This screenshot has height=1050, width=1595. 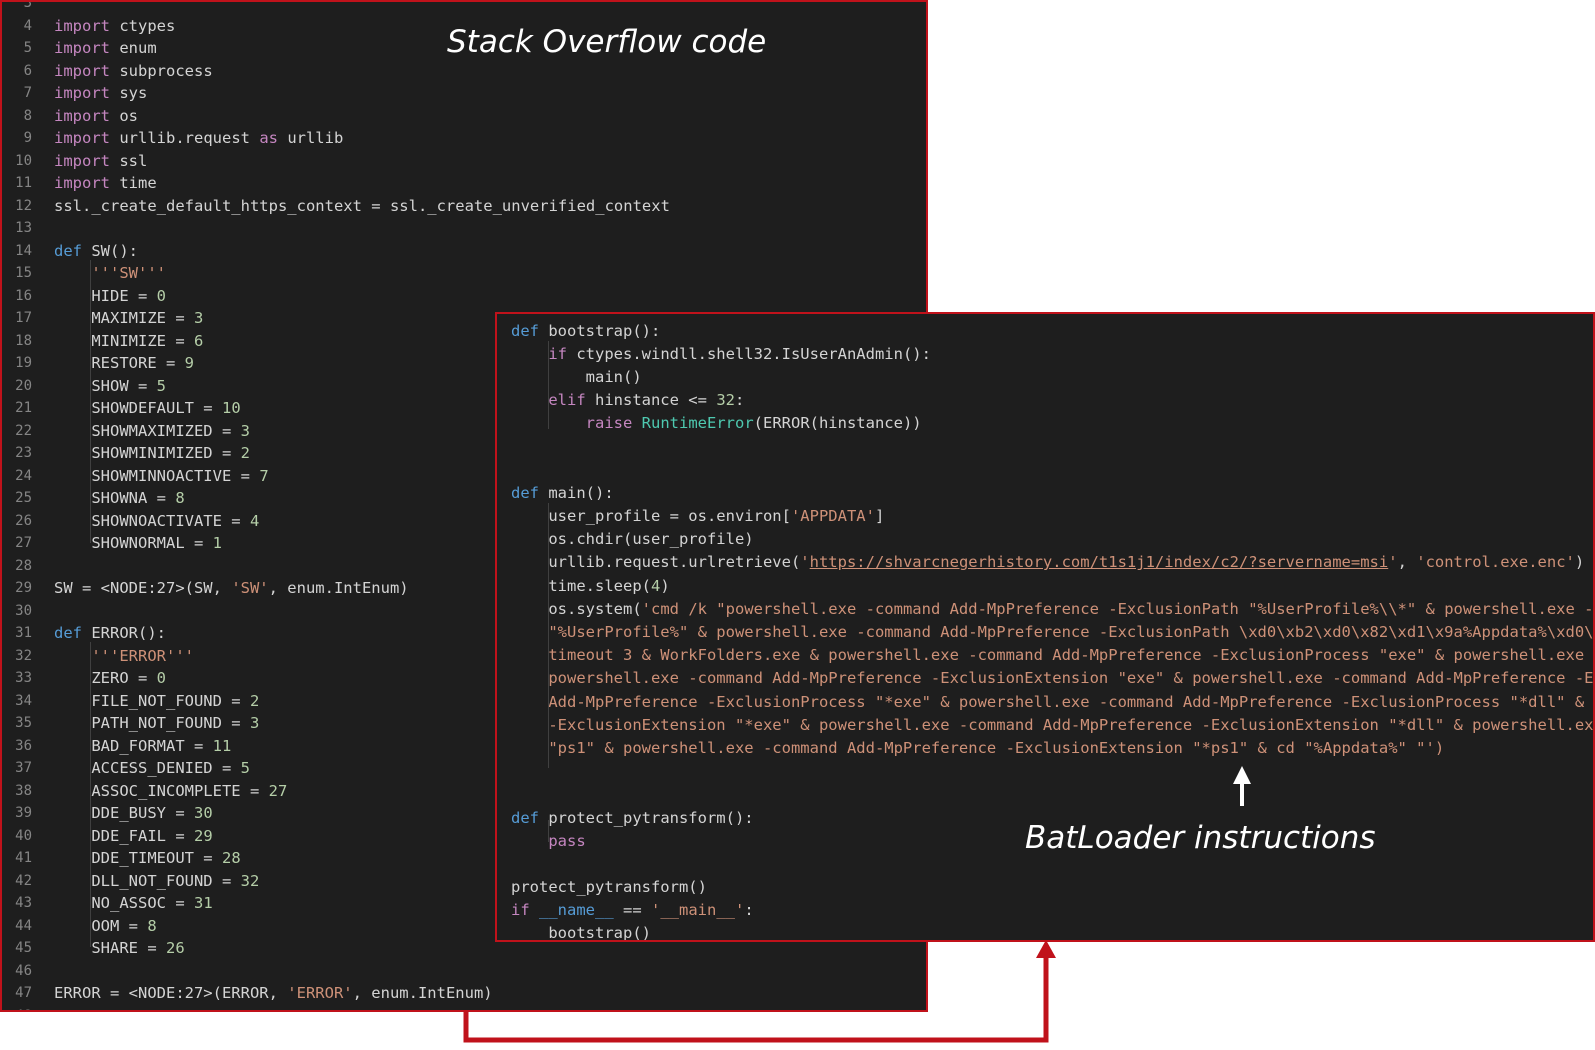 I want to click on pointer-arrowhead, so click(x=1242, y=775).